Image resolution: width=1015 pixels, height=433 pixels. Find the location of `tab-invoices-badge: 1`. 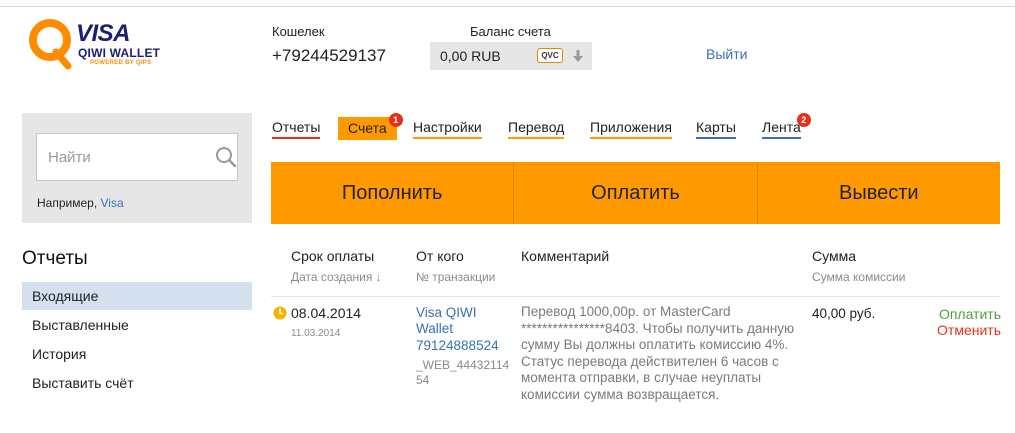

tab-invoices-badge: 1 is located at coordinates (395, 120).